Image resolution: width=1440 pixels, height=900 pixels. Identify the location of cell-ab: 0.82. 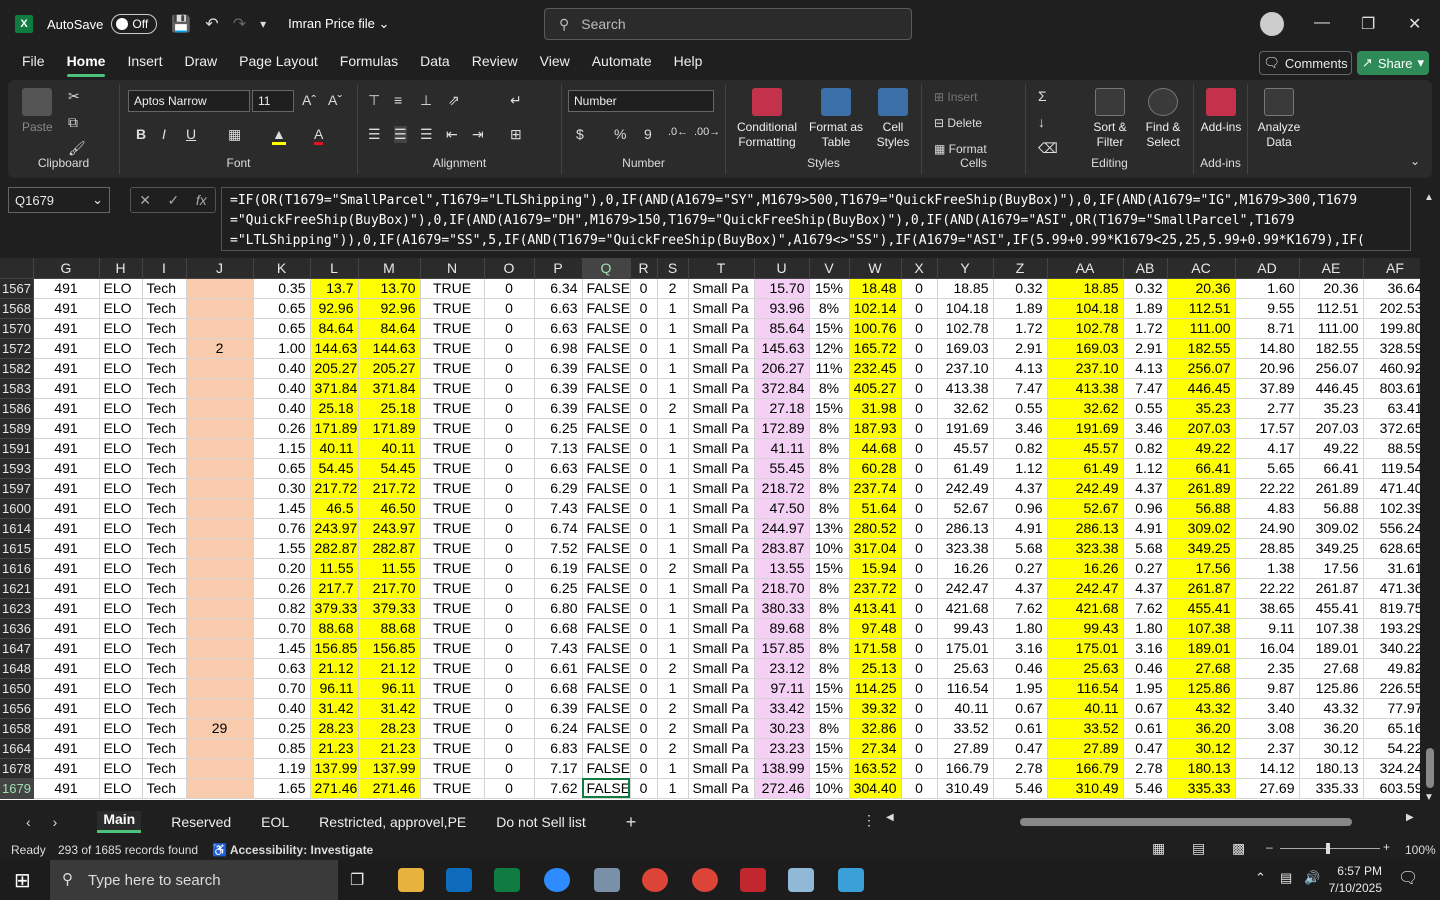
(1145, 448).